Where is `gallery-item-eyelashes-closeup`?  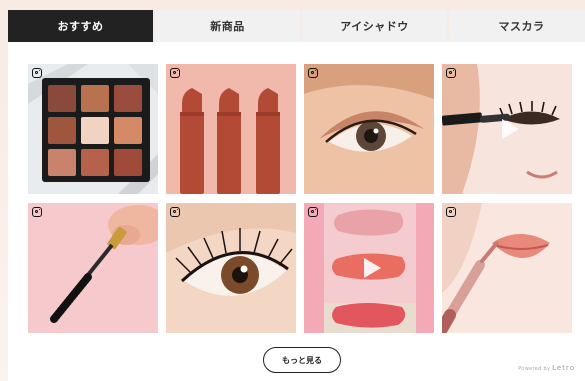 gallery-item-eyelashes-closeup is located at coordinates (231, 268).